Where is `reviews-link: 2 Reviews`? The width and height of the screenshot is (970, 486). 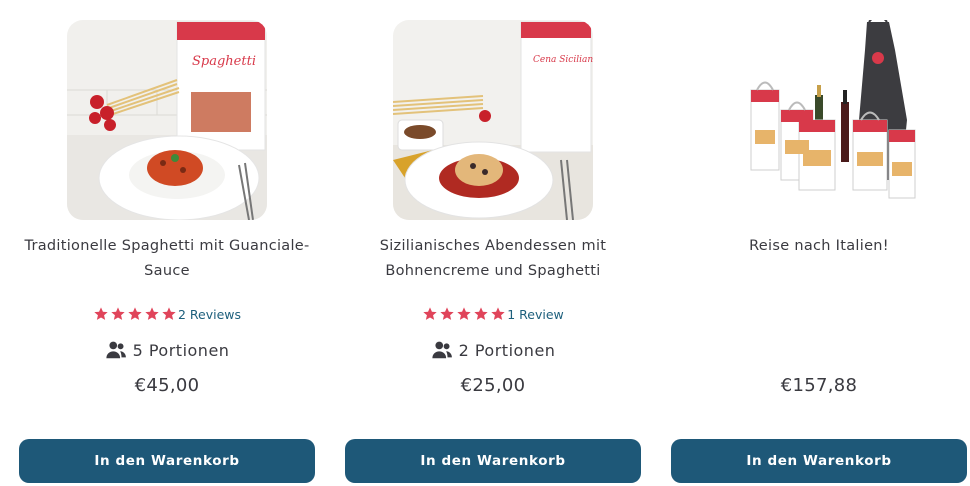 reviews-link: 2 Reviews is located at coordinates (209, 314).